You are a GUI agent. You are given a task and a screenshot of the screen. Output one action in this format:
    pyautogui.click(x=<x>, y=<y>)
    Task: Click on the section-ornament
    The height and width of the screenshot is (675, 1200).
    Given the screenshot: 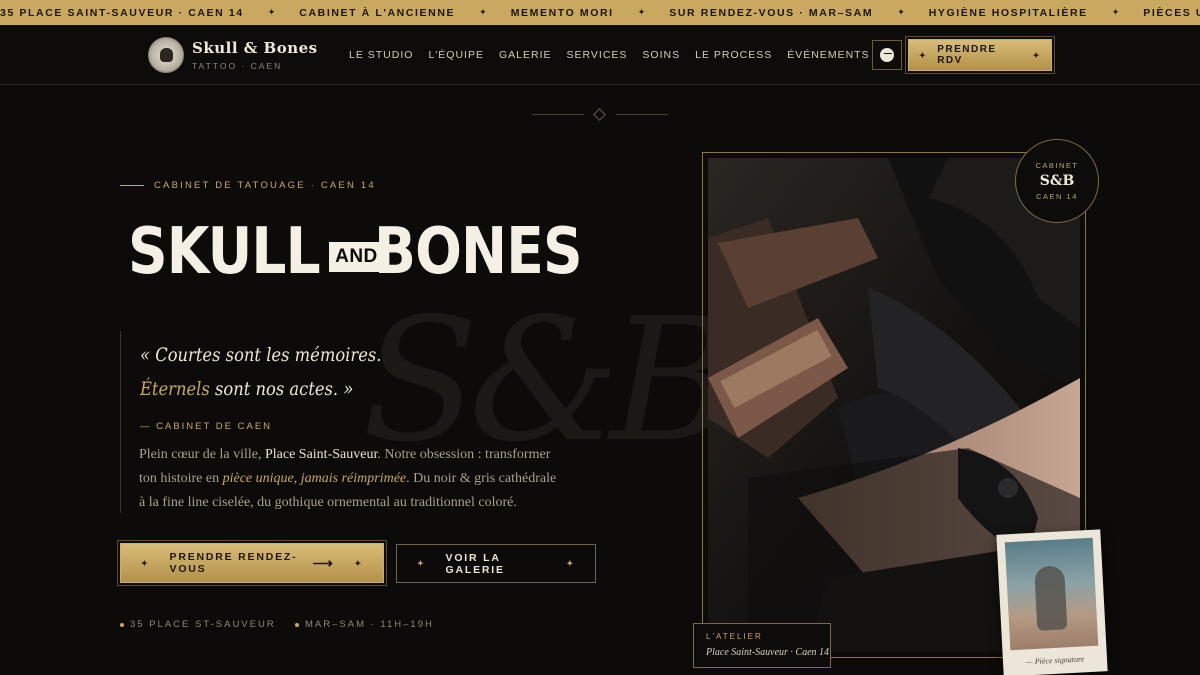 What is the action you would take?
    pyautogui.click(x=600, y=115)
    